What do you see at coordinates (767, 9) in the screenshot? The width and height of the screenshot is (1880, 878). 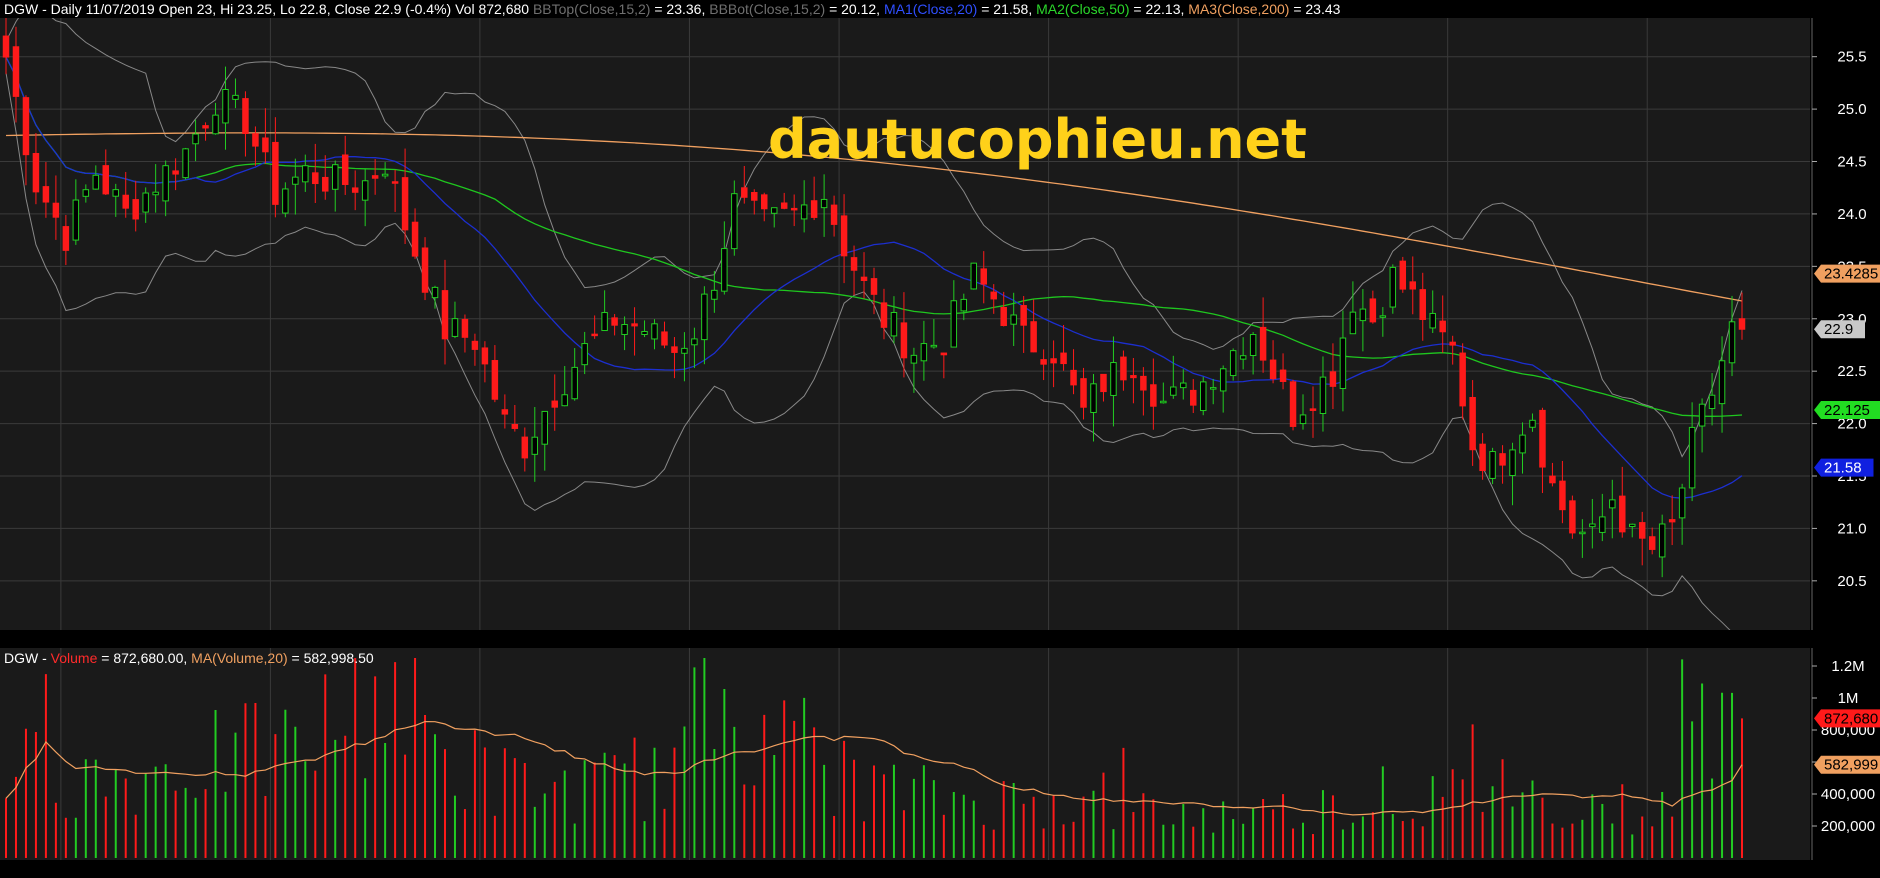 I see `bbbot-label: BBBot(Close,15,2)` at bounding box center [767, 9].